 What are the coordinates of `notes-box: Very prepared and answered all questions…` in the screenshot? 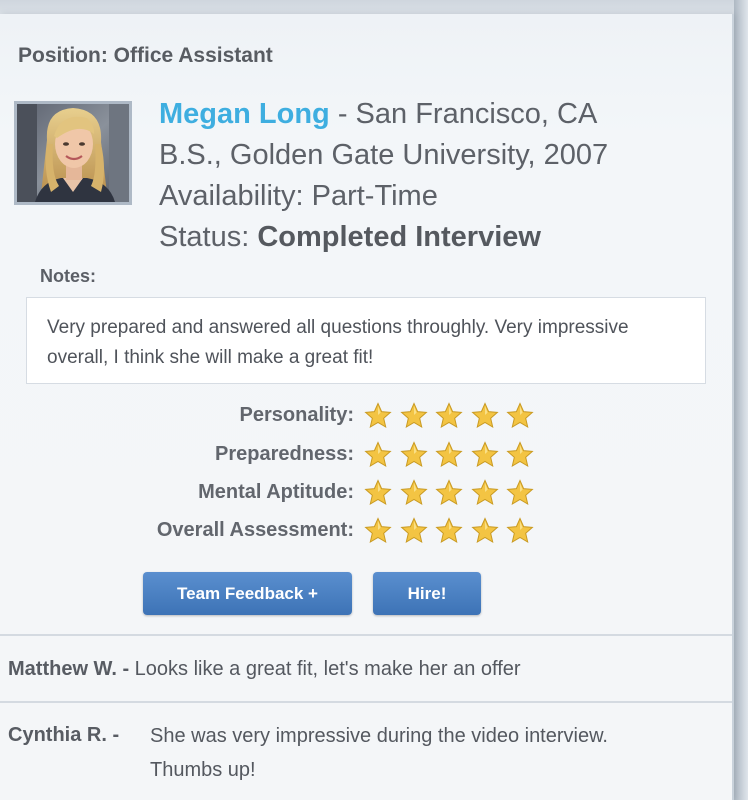 It's located at (366, 340).